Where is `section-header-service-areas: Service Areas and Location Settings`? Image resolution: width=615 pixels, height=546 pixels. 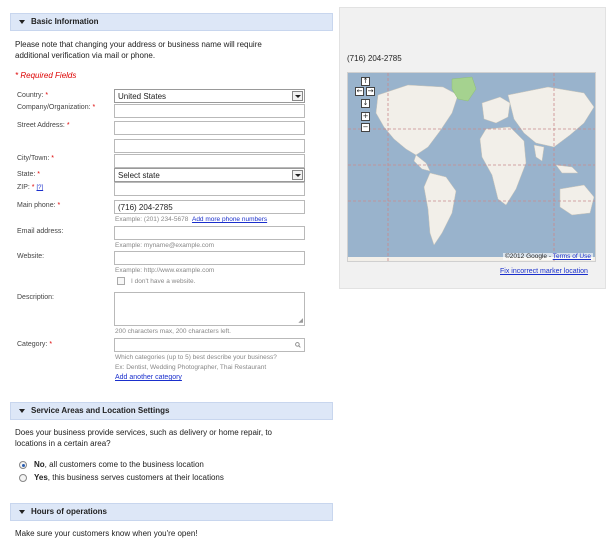
section-header-service-areas: Service Areas and Location Settings is located at coordinates (171, 411).